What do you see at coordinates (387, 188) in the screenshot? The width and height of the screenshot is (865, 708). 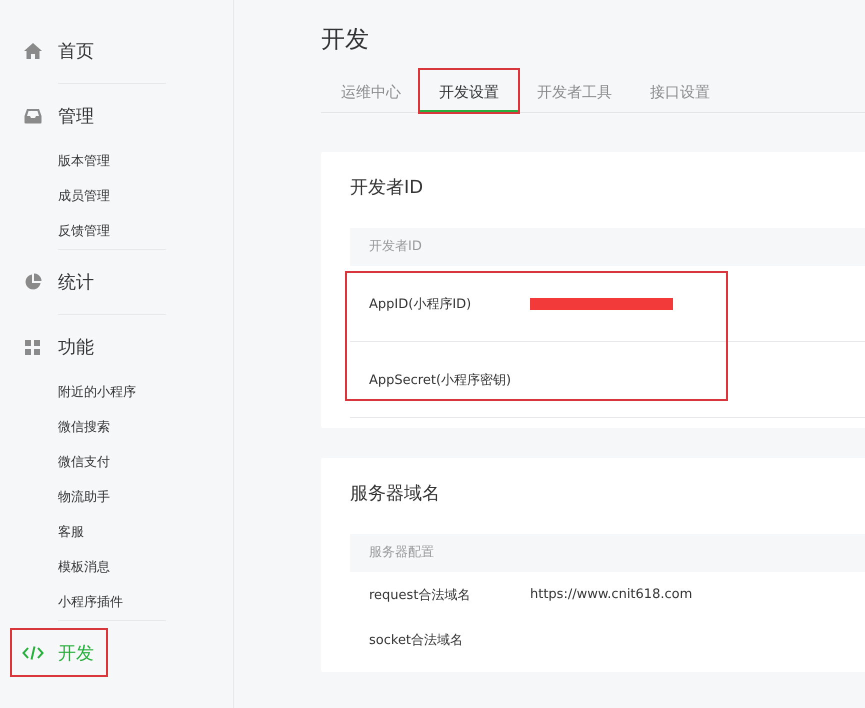 I see `section-title: 开发者ID` at bounding box center [387, 188].